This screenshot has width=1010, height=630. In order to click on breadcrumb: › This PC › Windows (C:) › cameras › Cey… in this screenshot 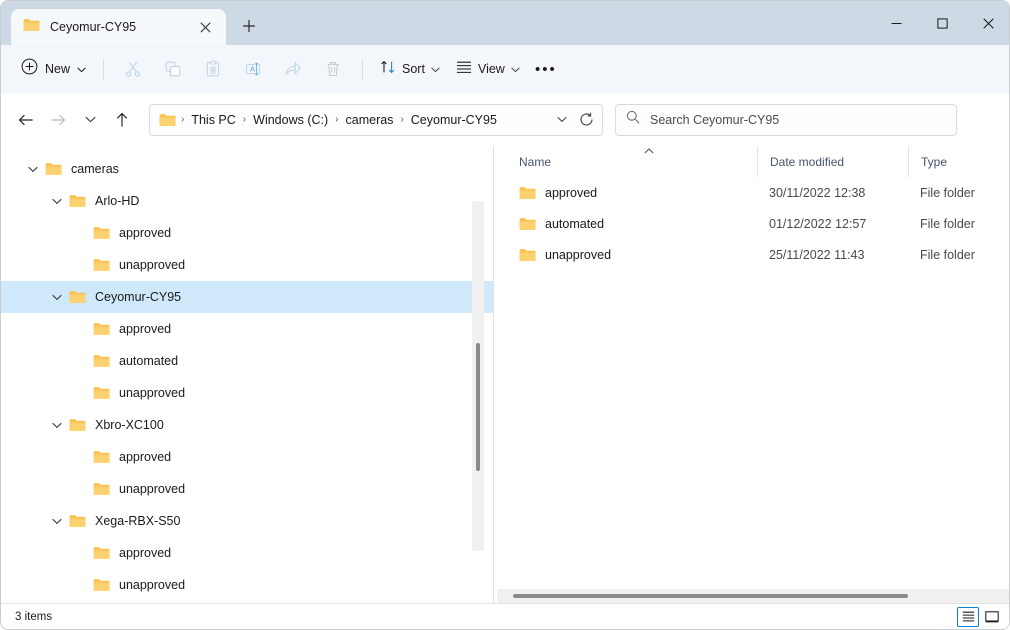, I will do `click(376, 119)`.